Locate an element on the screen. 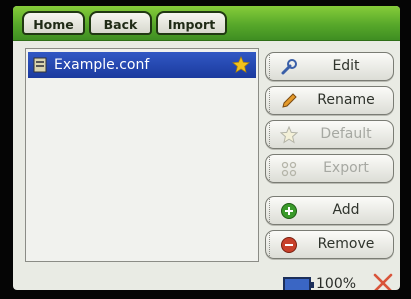 This screenshot has height=299, width=411. export-button: Export is located at coordinates (329, 168).